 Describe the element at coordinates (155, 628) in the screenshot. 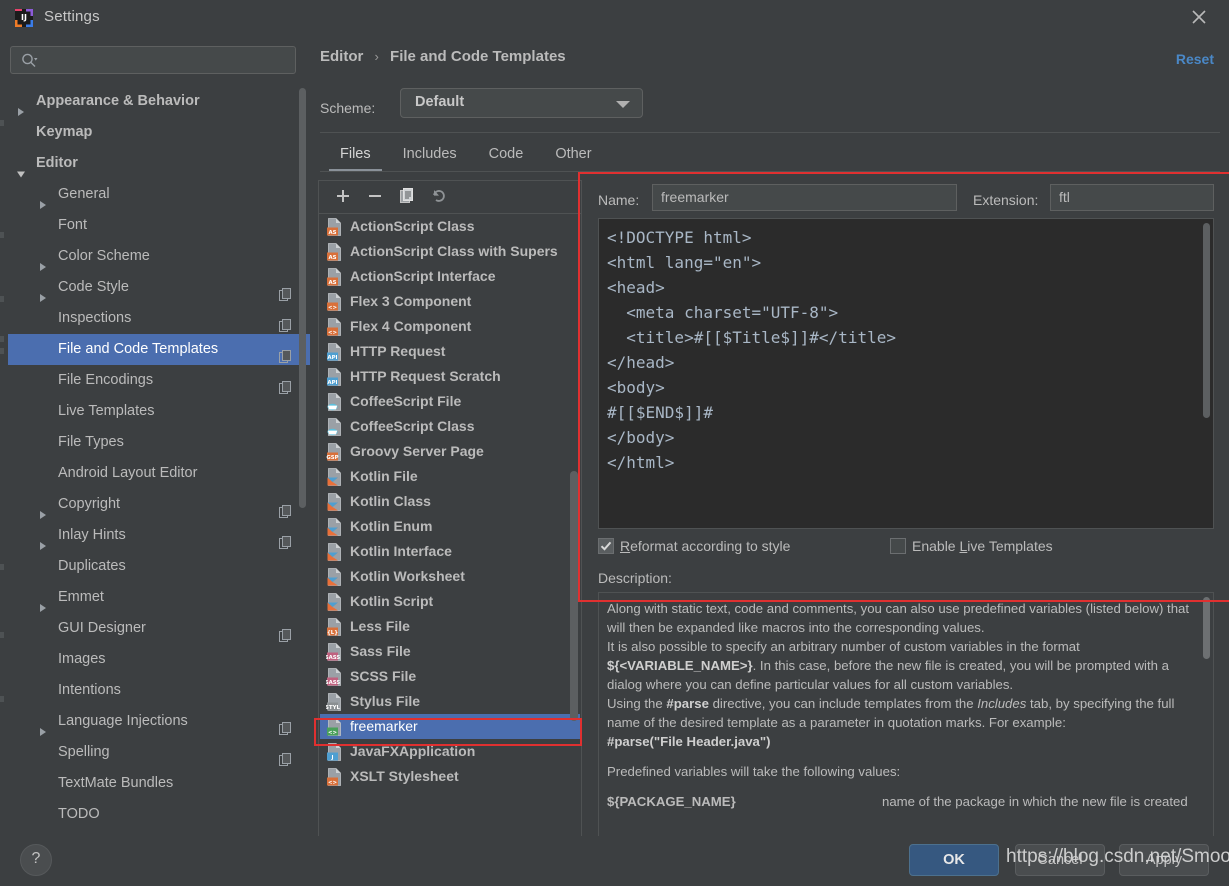

I see `sidebar-item-gui-designer: GUI Designer` at that location.